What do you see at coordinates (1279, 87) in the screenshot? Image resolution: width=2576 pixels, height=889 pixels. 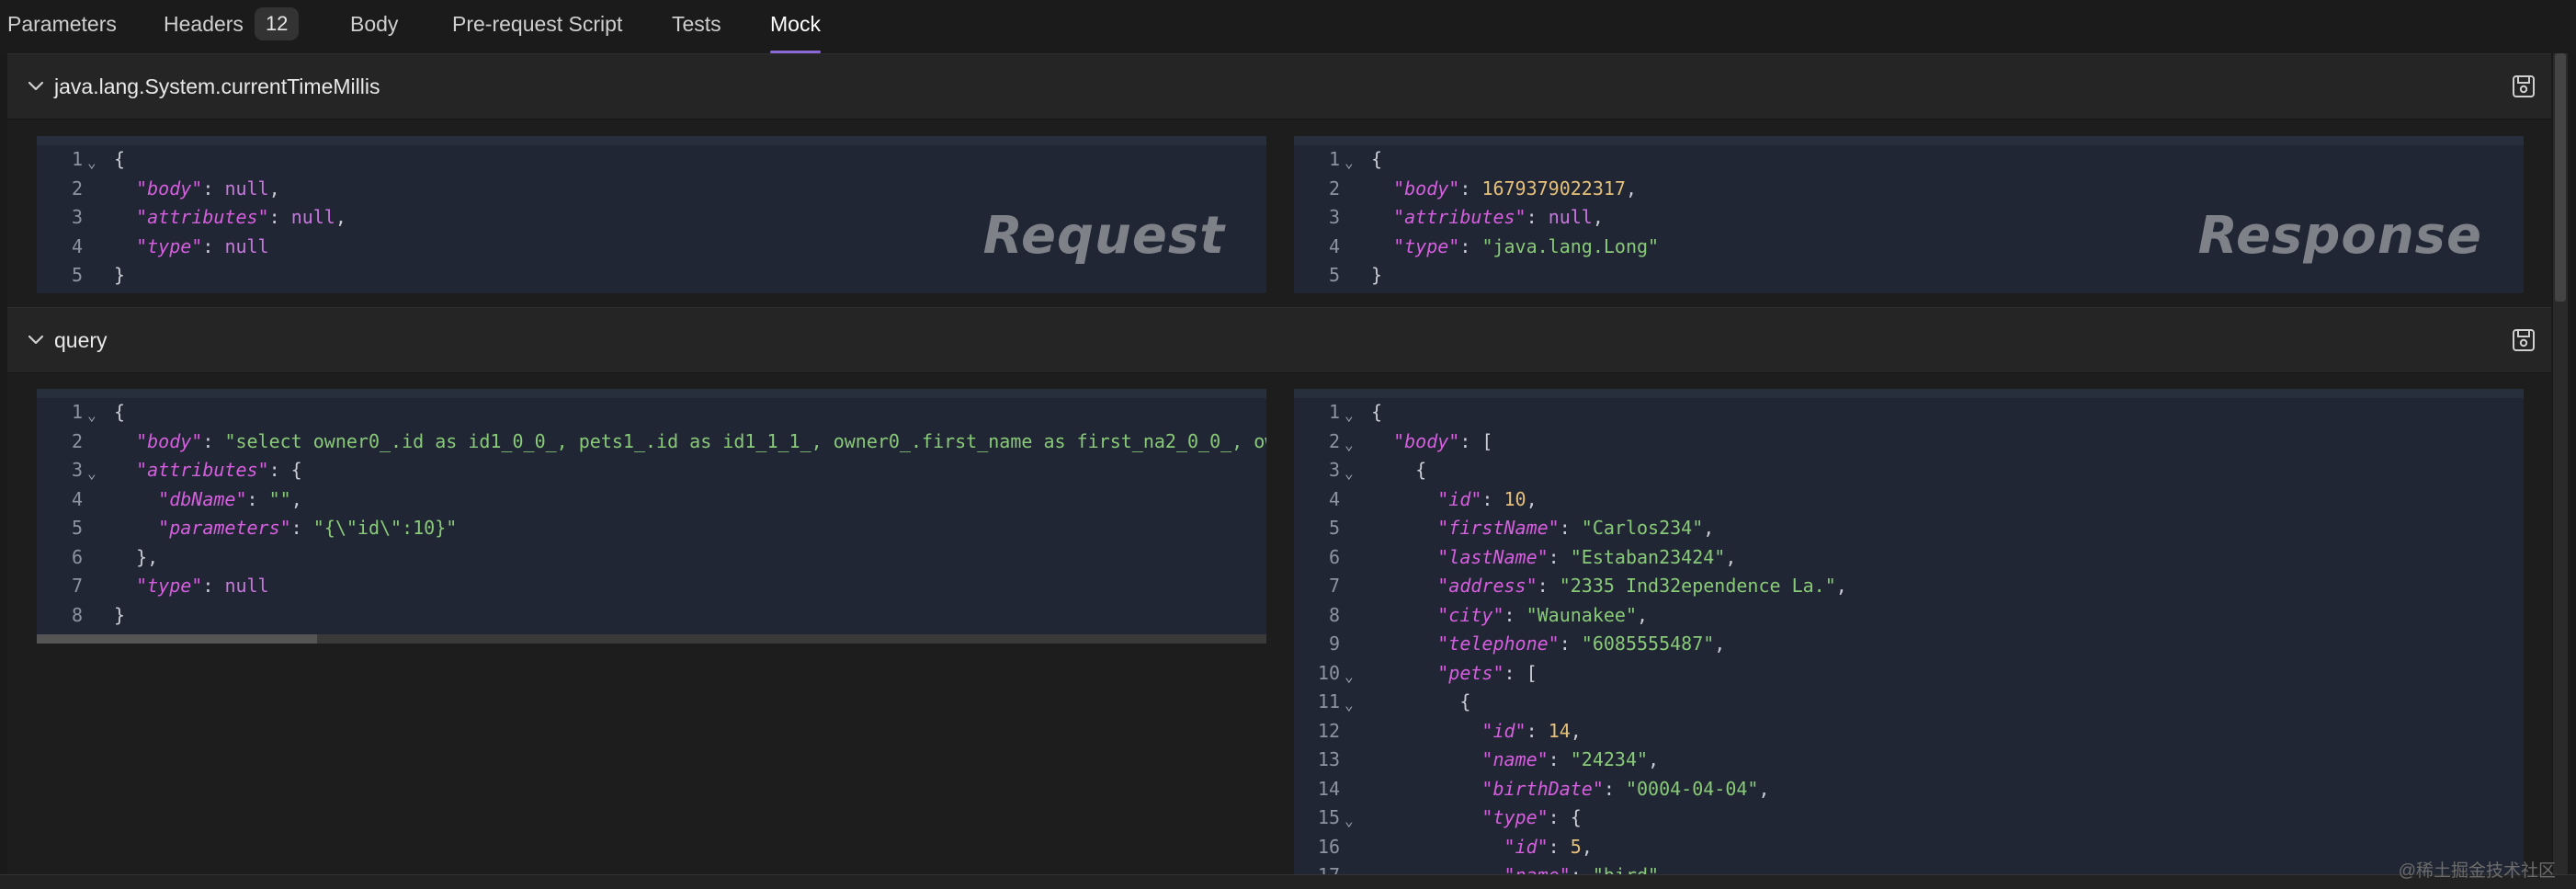 I see `section-header-currenttimemillis: java.lang.System.currentTimeMillis` at bounding box center [1279, 87].